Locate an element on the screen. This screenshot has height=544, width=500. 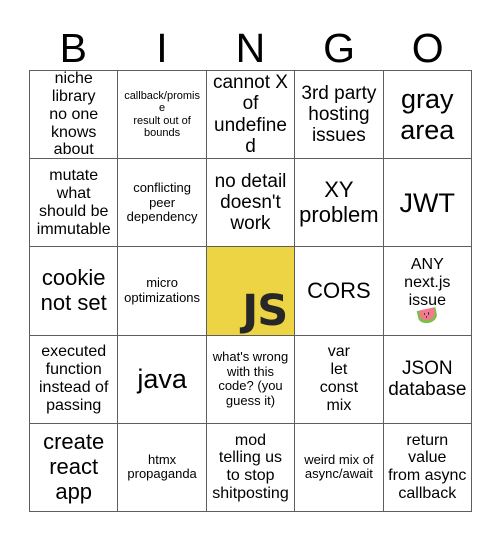
bingo-cell-label: mutate what should be immutable is located at coordinates (73, 202).